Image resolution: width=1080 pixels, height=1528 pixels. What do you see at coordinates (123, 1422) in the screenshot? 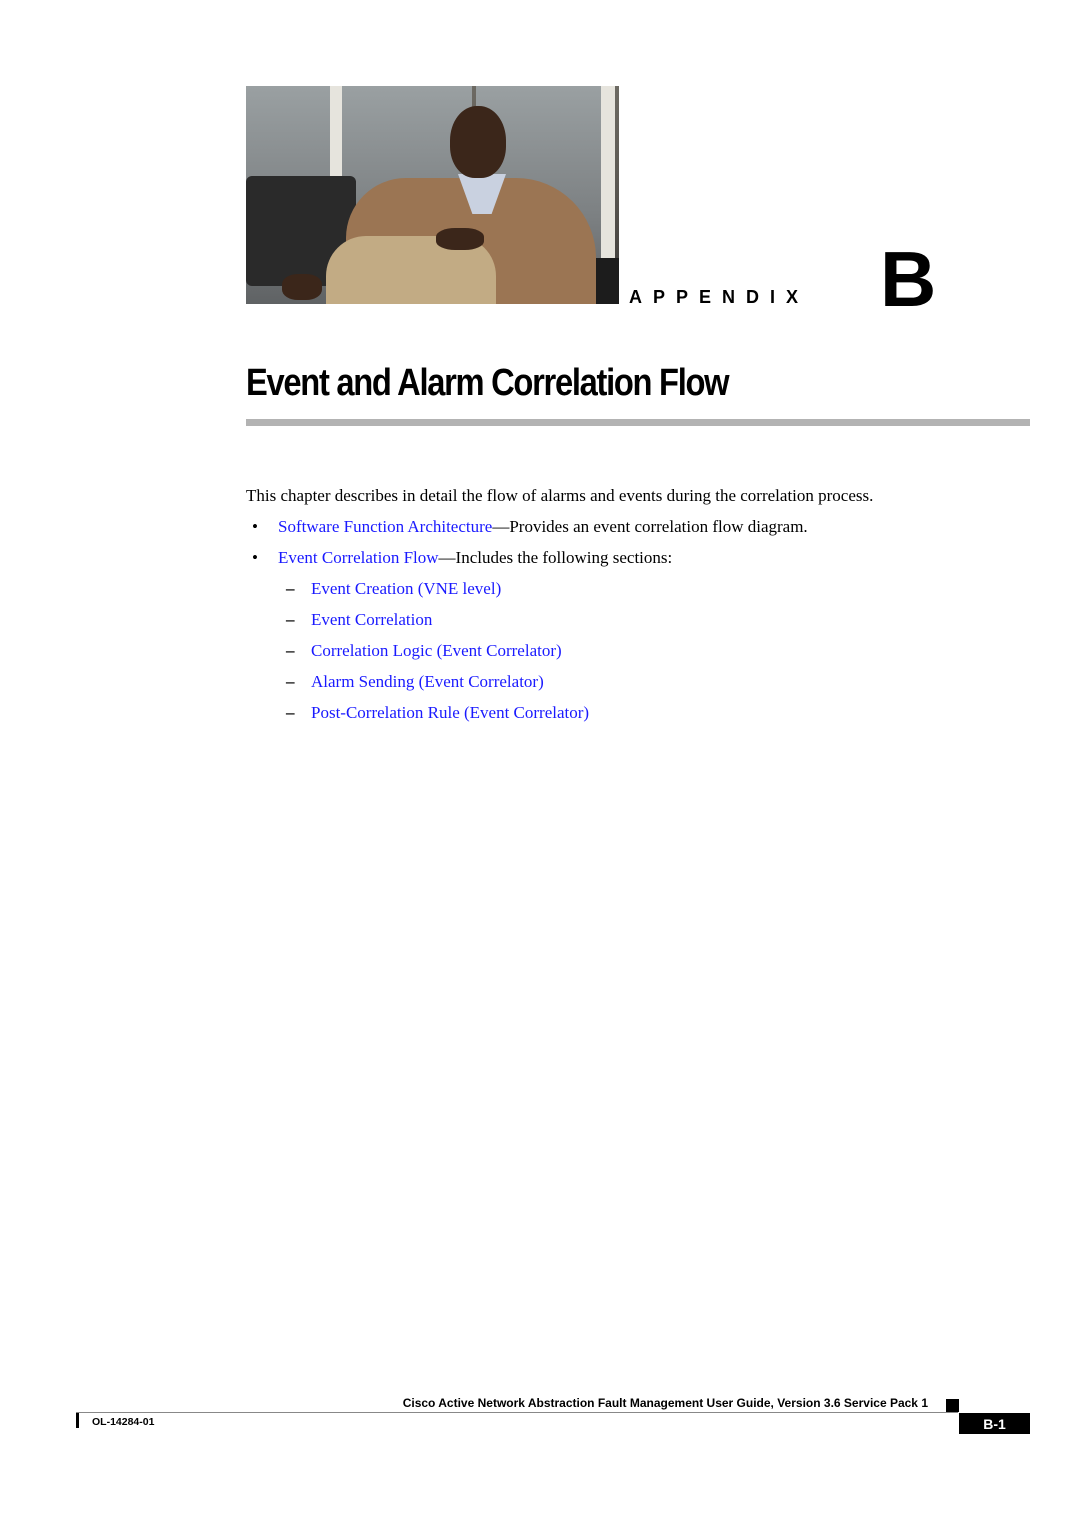
I see `footer-doc-number: OL-14284-01` at bounding box center [123, 1422].